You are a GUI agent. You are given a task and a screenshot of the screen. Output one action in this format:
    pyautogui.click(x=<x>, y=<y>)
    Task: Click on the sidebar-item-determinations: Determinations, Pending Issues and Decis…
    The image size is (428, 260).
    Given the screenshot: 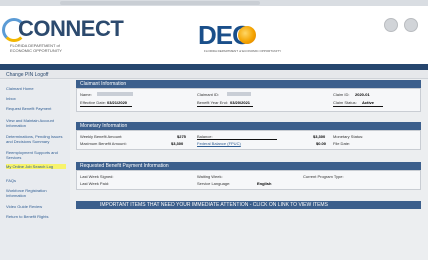 What is the action you would take?
    pyautogui.click(x=36, y=139)
    